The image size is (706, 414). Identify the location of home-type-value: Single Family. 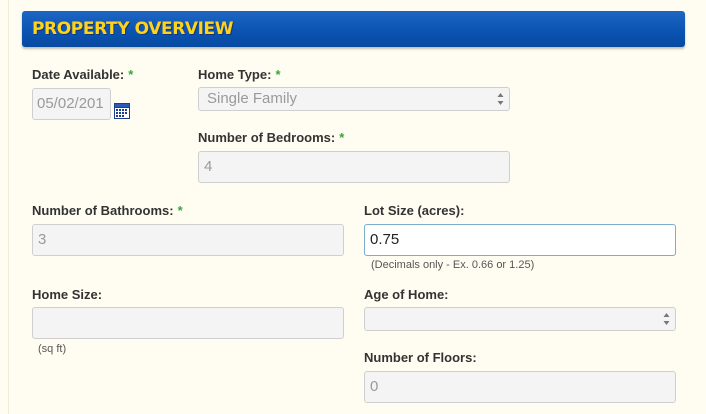
(252, 98).